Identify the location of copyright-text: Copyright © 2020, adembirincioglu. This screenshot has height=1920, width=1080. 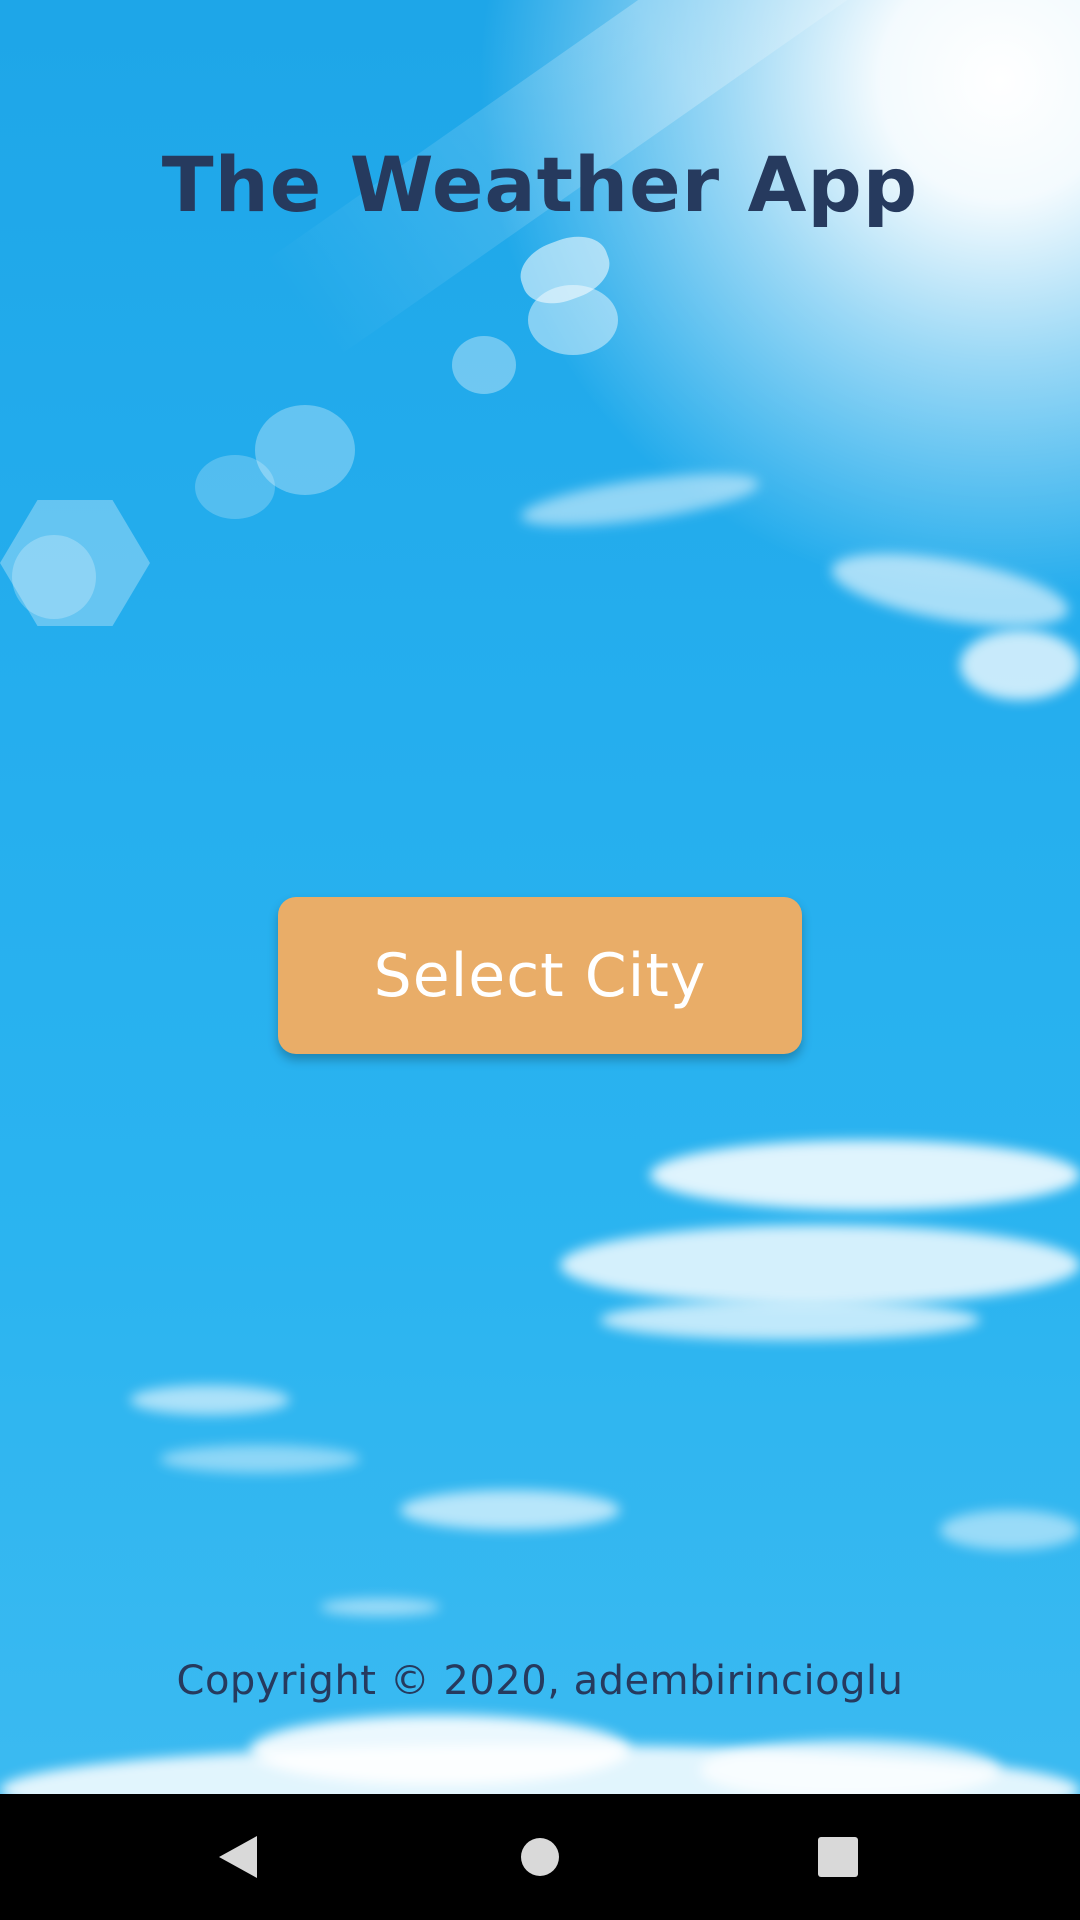
(540, 1681).